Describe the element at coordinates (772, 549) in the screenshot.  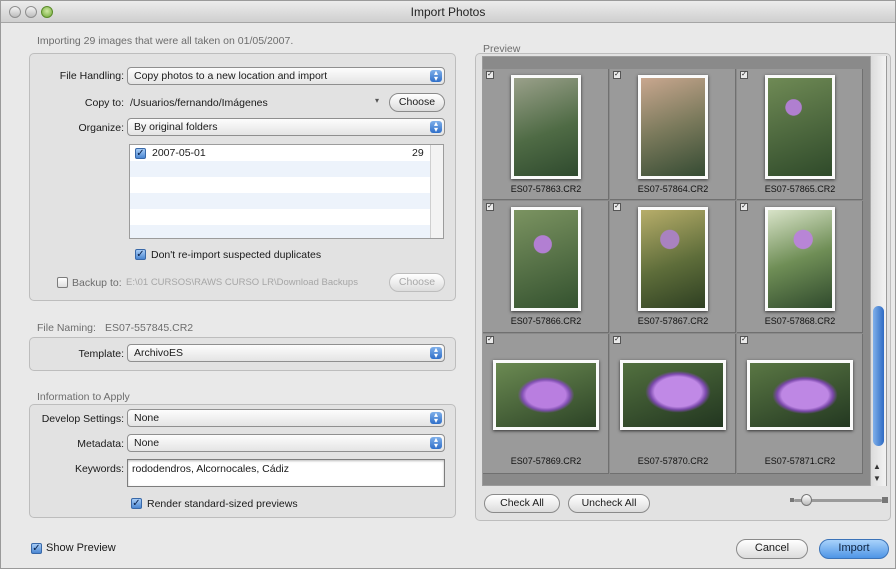
I see `cancel-button: Cancel` at that location.